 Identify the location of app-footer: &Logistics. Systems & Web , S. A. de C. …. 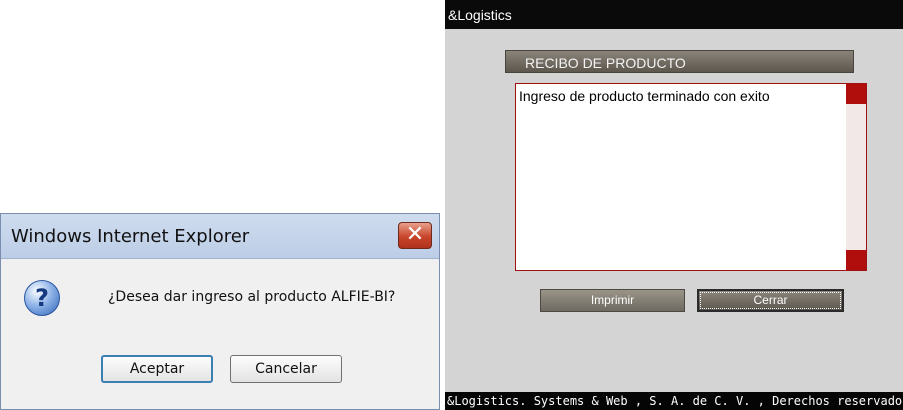
(674, 401).